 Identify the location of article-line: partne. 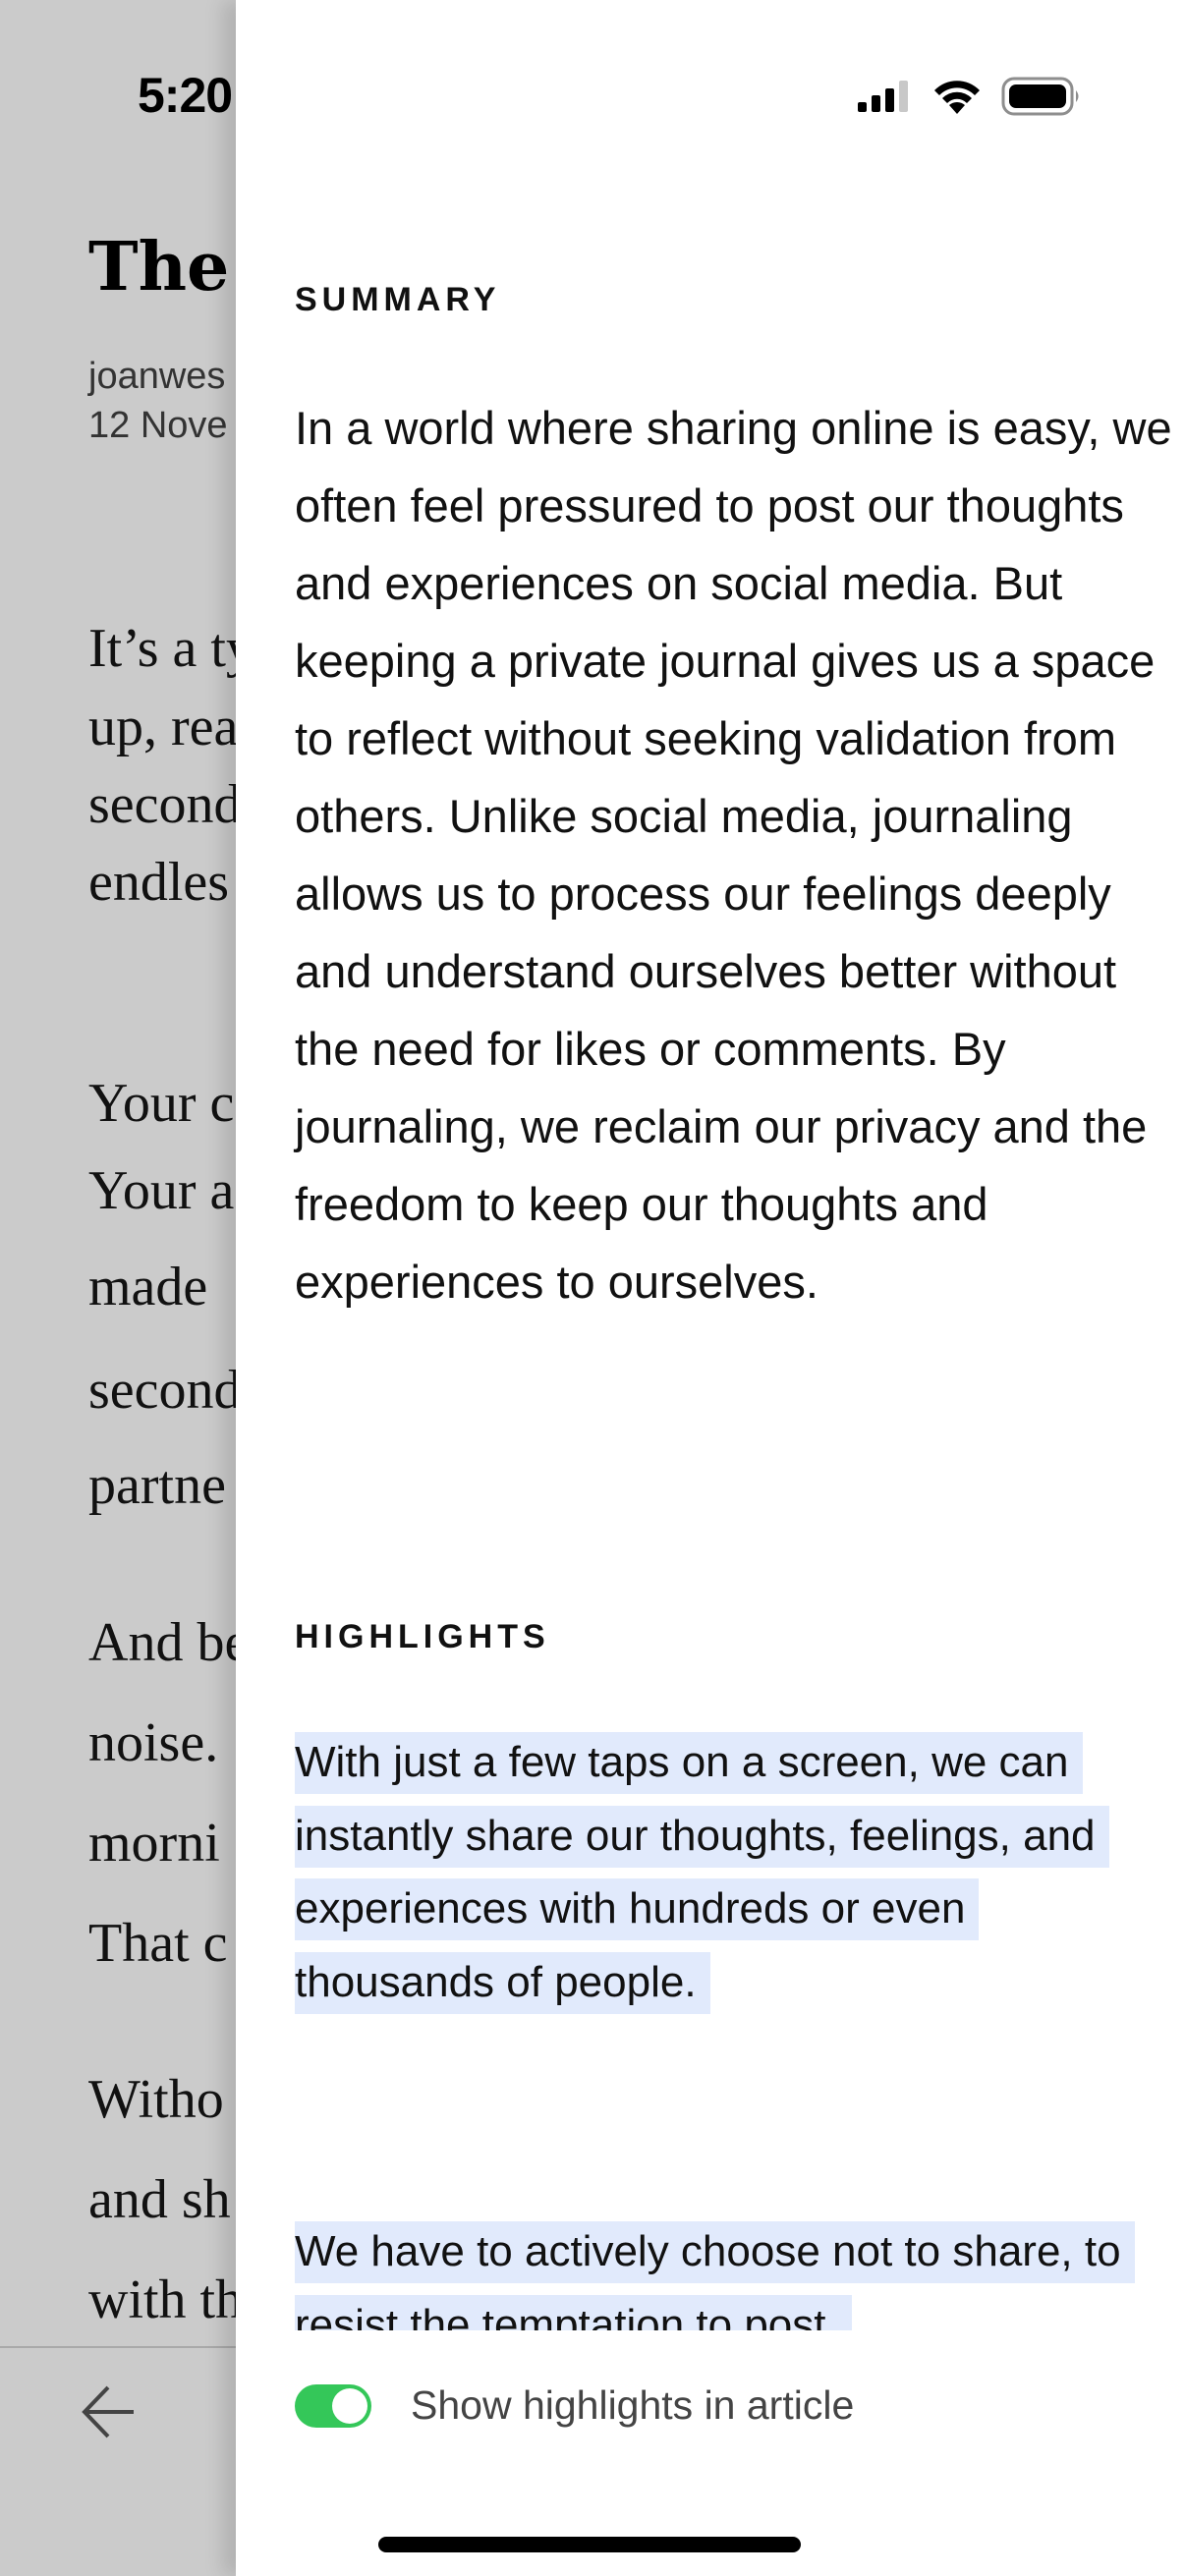
(157, 1485).